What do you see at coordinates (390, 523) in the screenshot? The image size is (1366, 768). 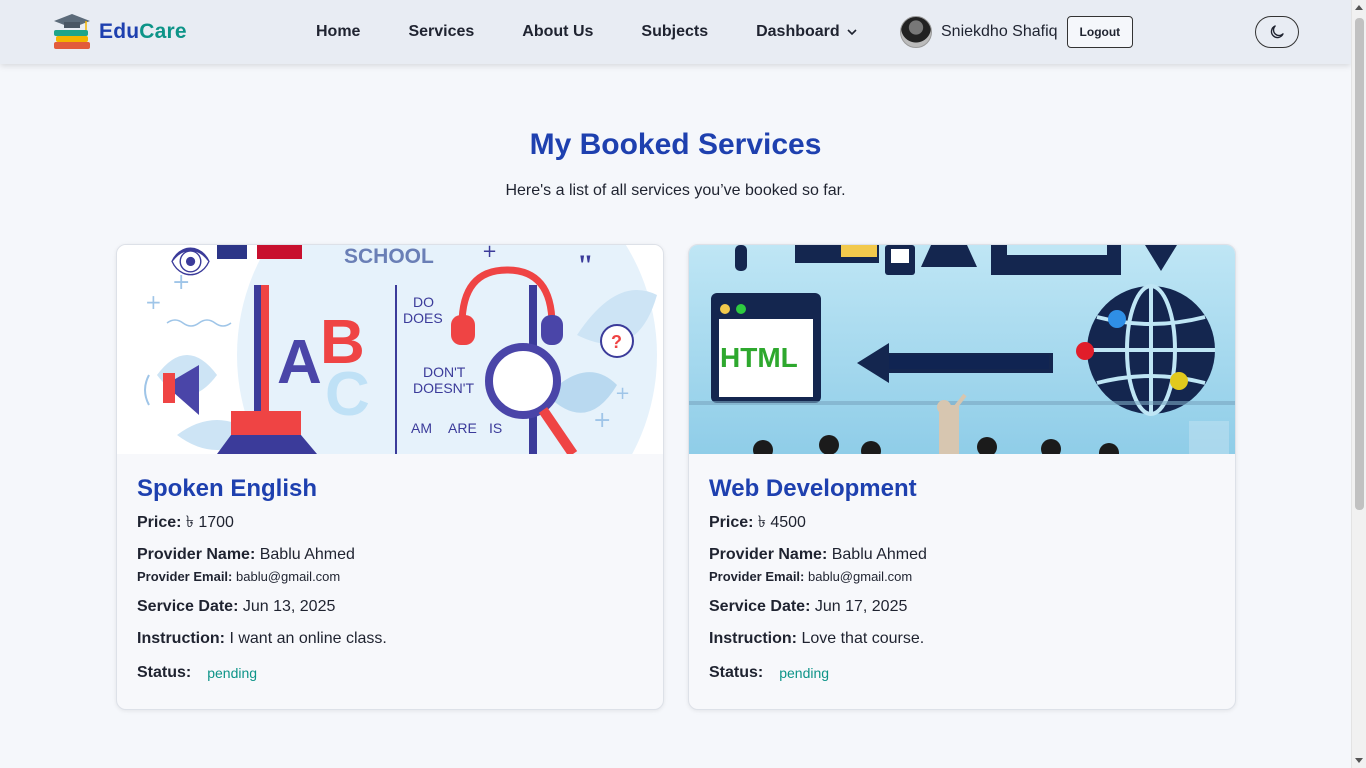 I see `price-row: Price: ৳ 1700` at bounding box center [390, 523].